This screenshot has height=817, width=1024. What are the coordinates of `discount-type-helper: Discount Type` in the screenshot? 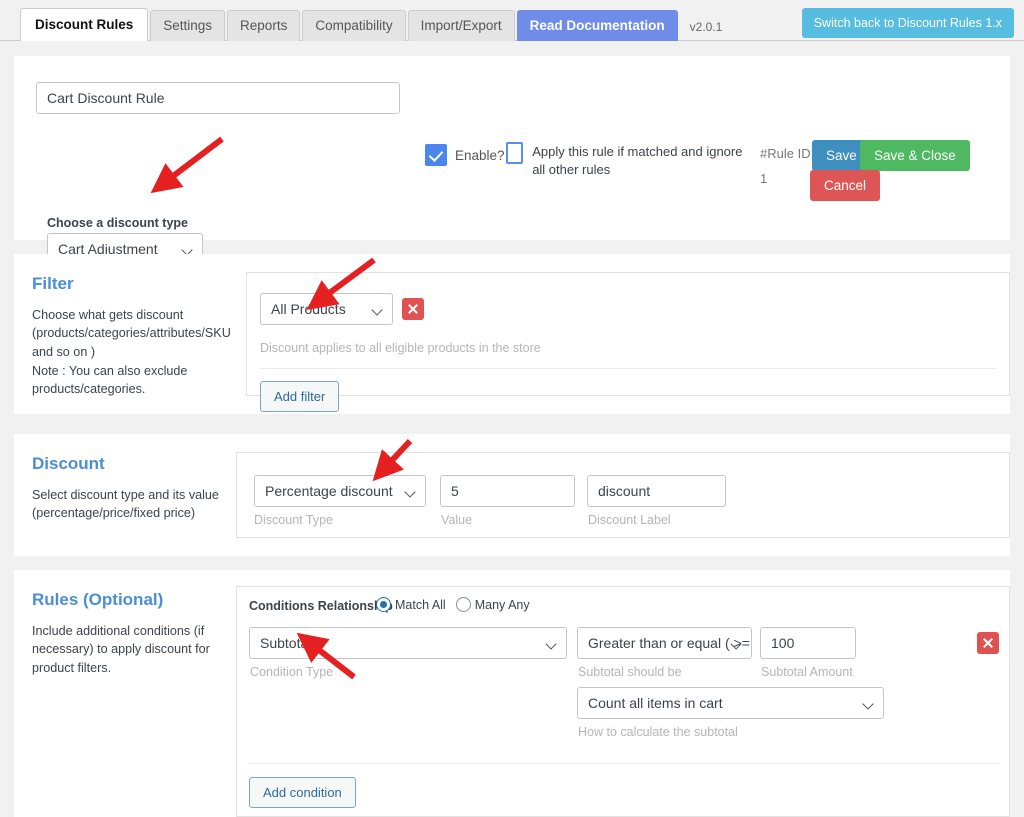 It's located at (293, 520).